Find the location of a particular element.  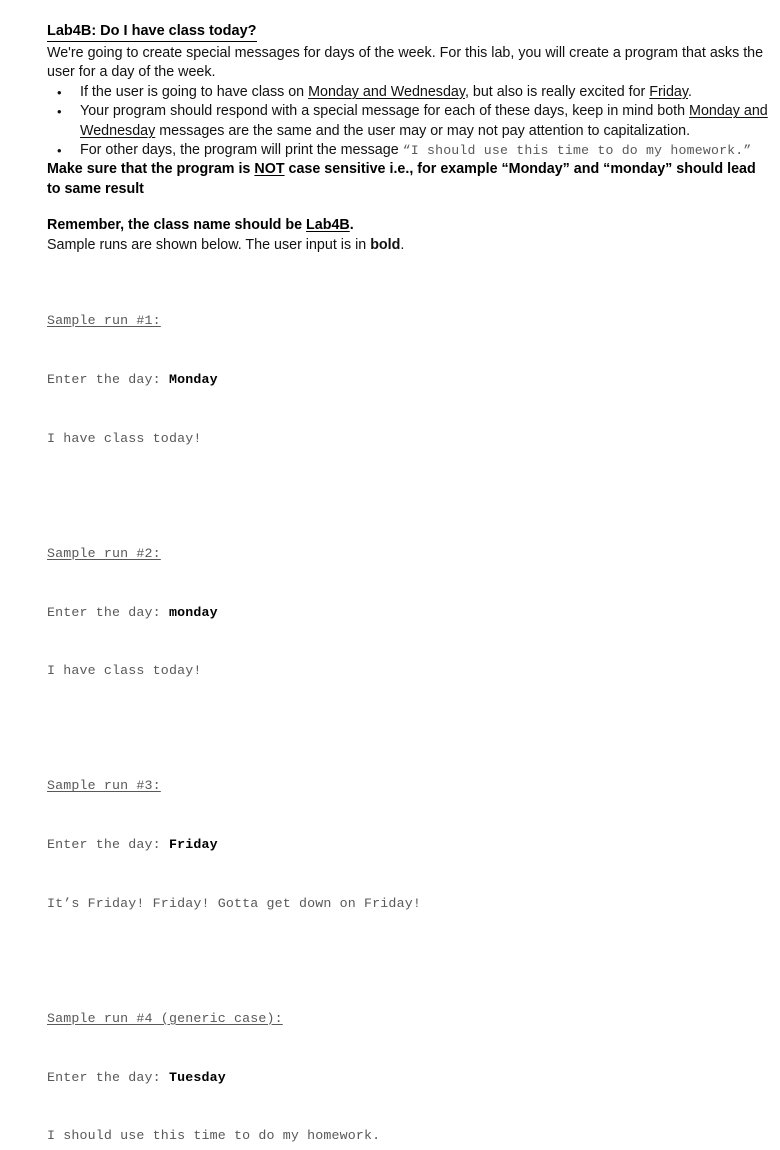

bullet-text-0-0: If the user is going to have class on is located at coordinates (194, 91).